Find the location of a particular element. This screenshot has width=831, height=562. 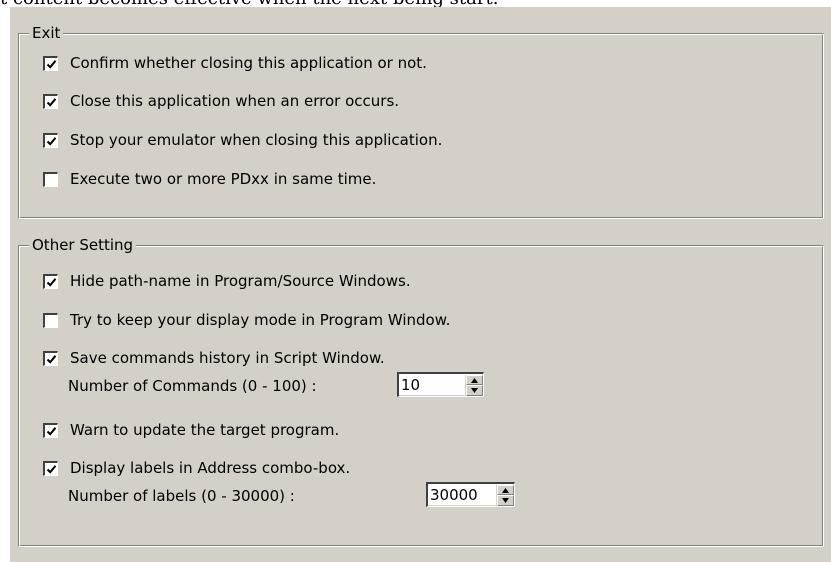

labels-count-spinbox: 30000 is located at coordinates (470, 494).